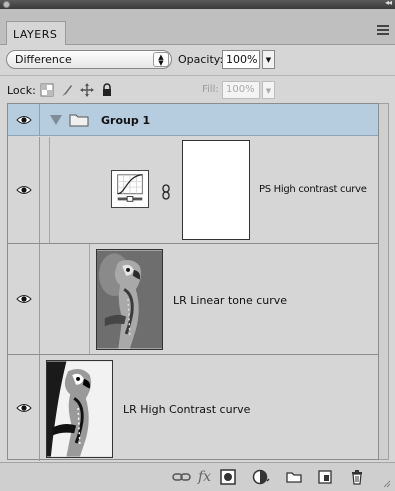  What do you see at coordinates (193, 120) in the screenshot?
I see `layer-row-group: Group 1` at bounding box center [193, 120].